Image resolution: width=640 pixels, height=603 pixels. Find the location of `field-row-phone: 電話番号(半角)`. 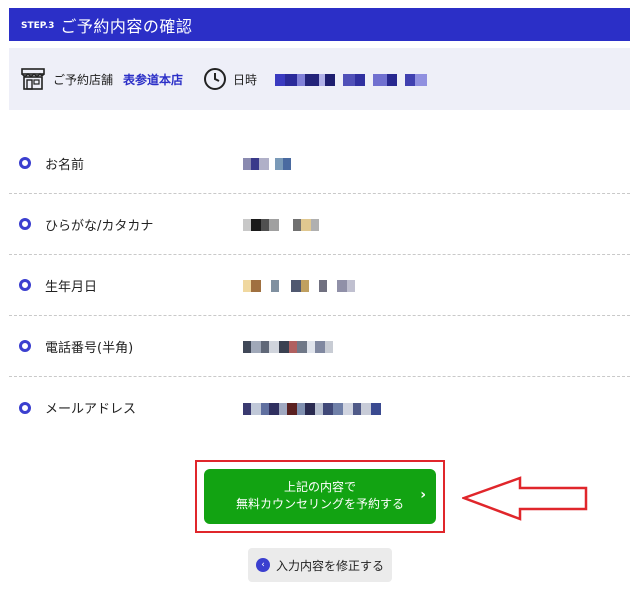

field-row-phone: 電話番号(半角) is located at coordinates (319, 346).